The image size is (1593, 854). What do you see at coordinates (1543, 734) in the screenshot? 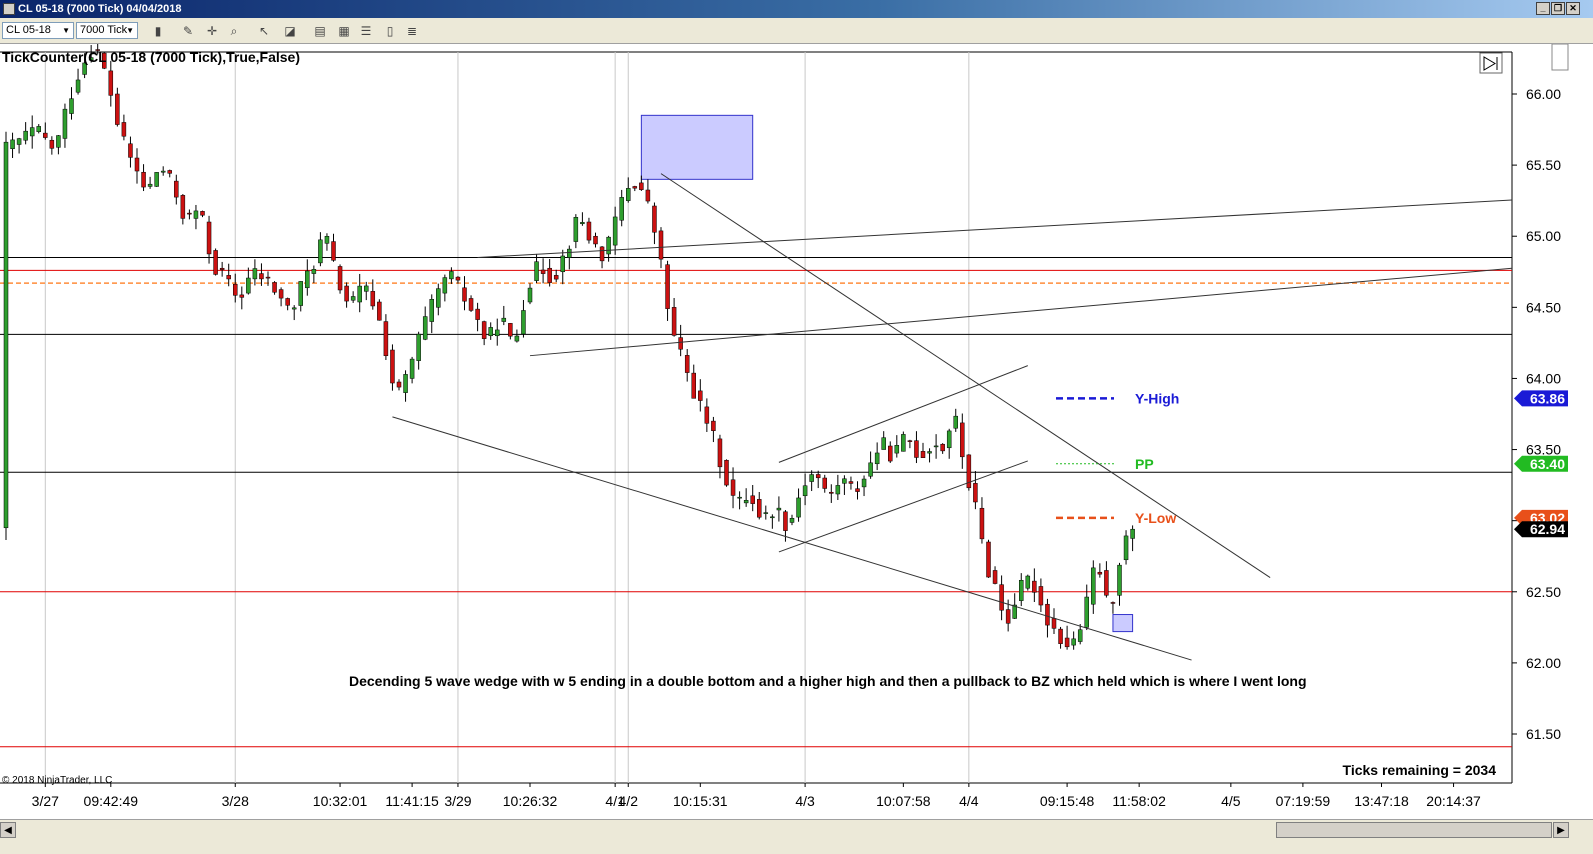
I see `price-tick-label: 61.50` at bounding box center [1543, 734].